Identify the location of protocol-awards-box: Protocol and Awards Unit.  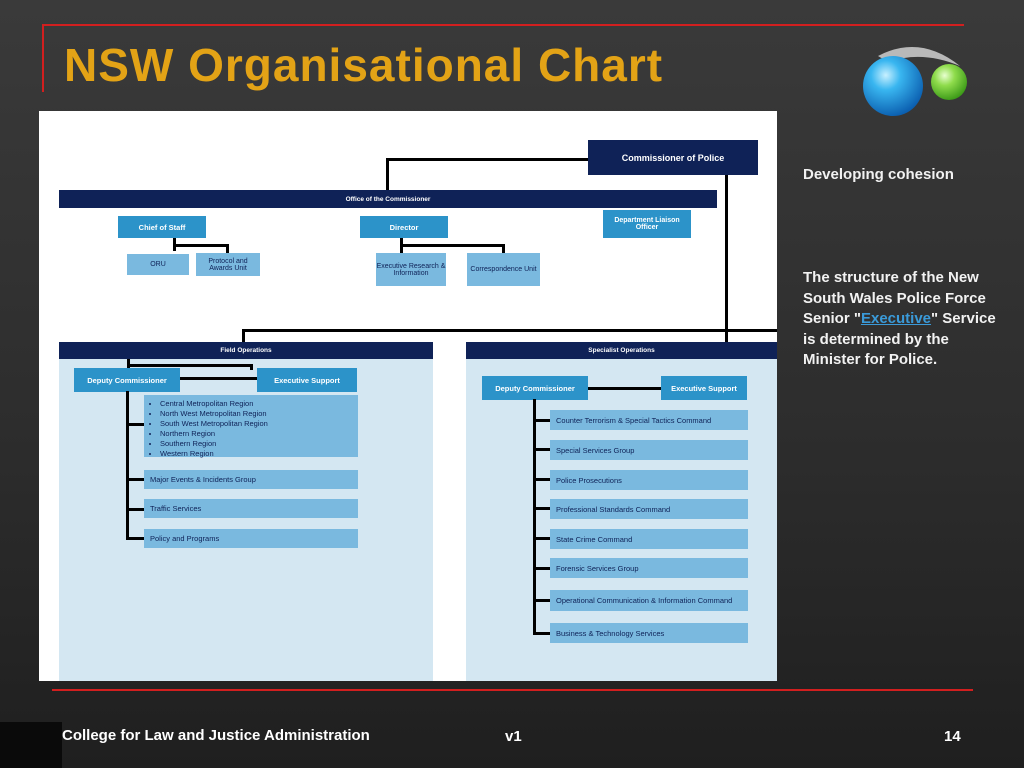
(228, 264).